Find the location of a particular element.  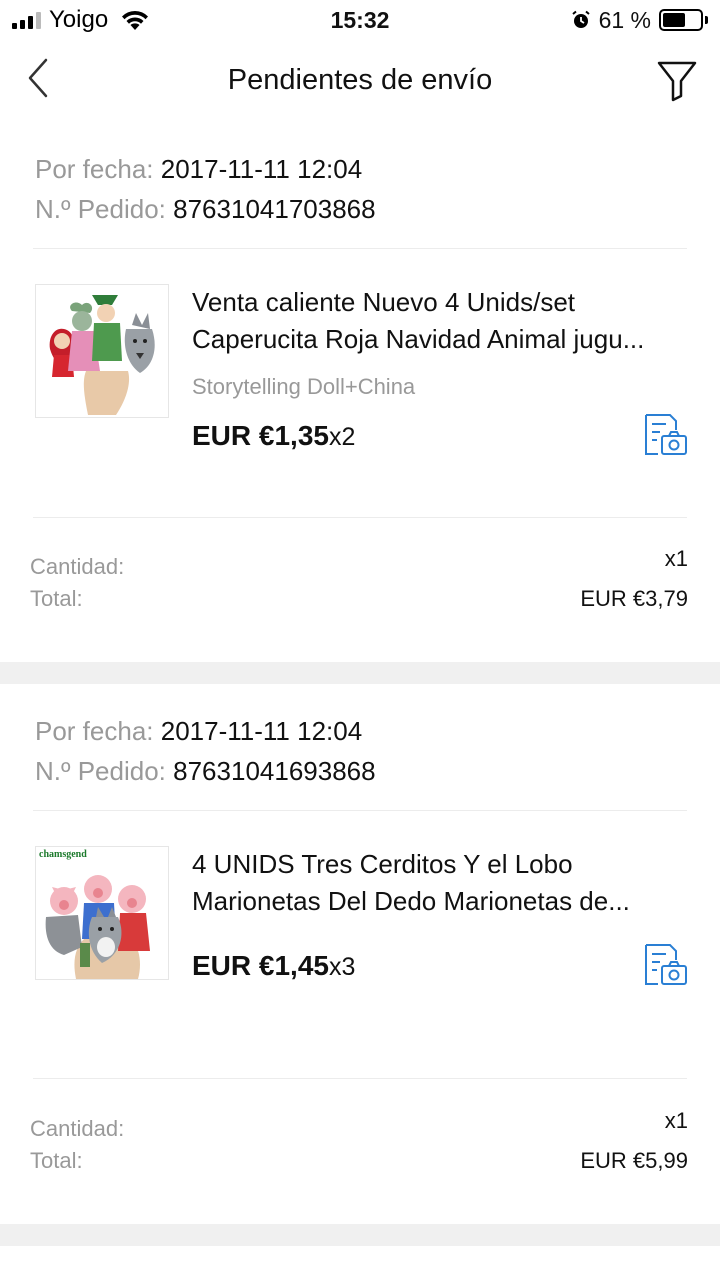

product-price-row: EUR €1,35x2 is located at coordinates (273, 436).